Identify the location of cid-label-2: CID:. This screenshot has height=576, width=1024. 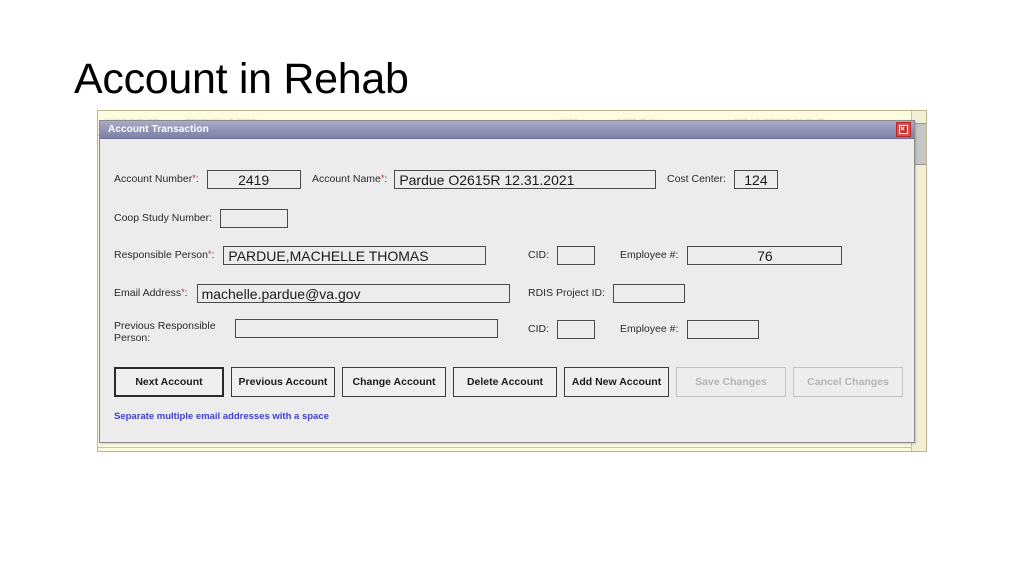
(538, 328).